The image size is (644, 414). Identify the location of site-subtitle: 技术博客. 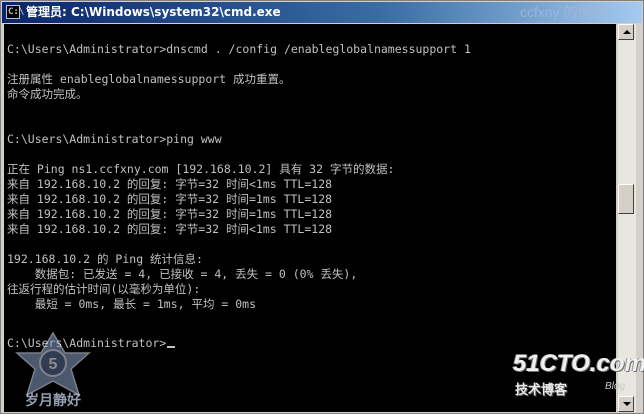
(541, 390).